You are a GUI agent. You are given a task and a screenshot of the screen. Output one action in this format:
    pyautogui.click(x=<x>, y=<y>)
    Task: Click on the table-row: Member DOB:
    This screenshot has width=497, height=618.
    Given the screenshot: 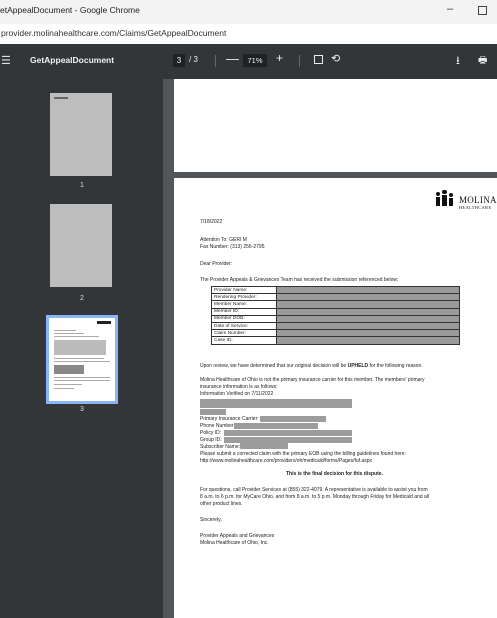 What is the action you would take?
    pyautogui.click(x=335, y=318)
    